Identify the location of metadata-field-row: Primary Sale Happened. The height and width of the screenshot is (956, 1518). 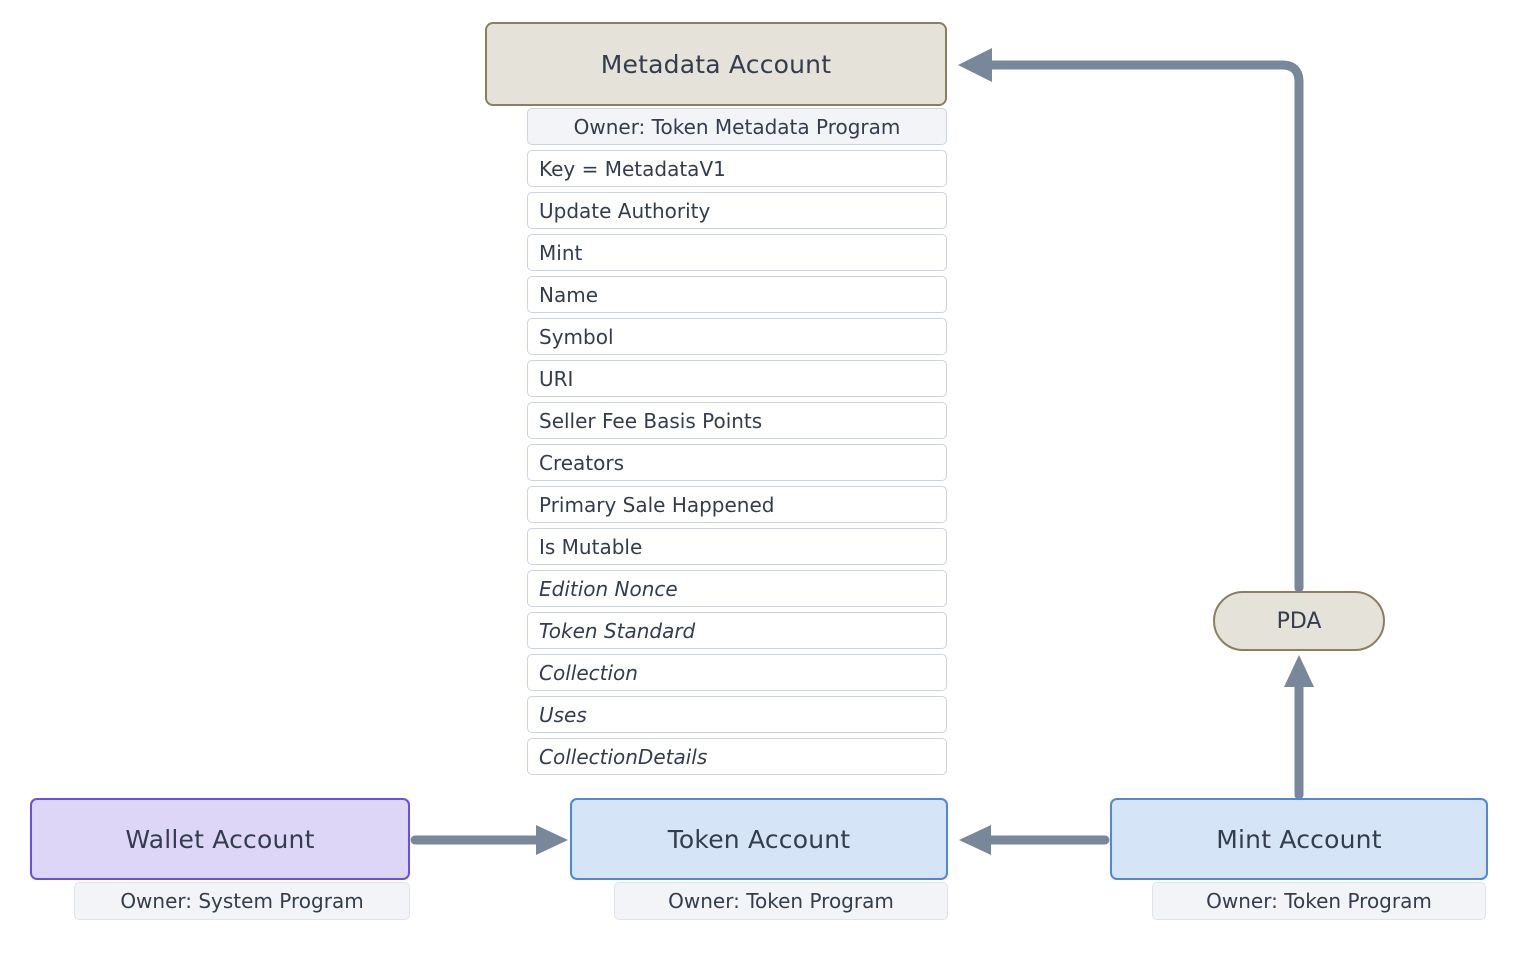
(737, 504).